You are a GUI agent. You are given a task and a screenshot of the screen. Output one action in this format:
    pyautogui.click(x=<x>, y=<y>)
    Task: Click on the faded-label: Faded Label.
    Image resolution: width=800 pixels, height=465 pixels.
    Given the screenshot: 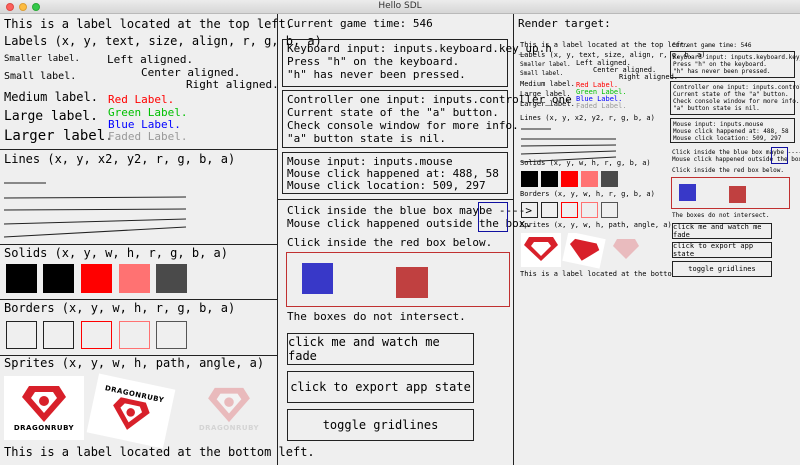 What is the action you would take?
    pyautogui.click(x=148, y=136)
    